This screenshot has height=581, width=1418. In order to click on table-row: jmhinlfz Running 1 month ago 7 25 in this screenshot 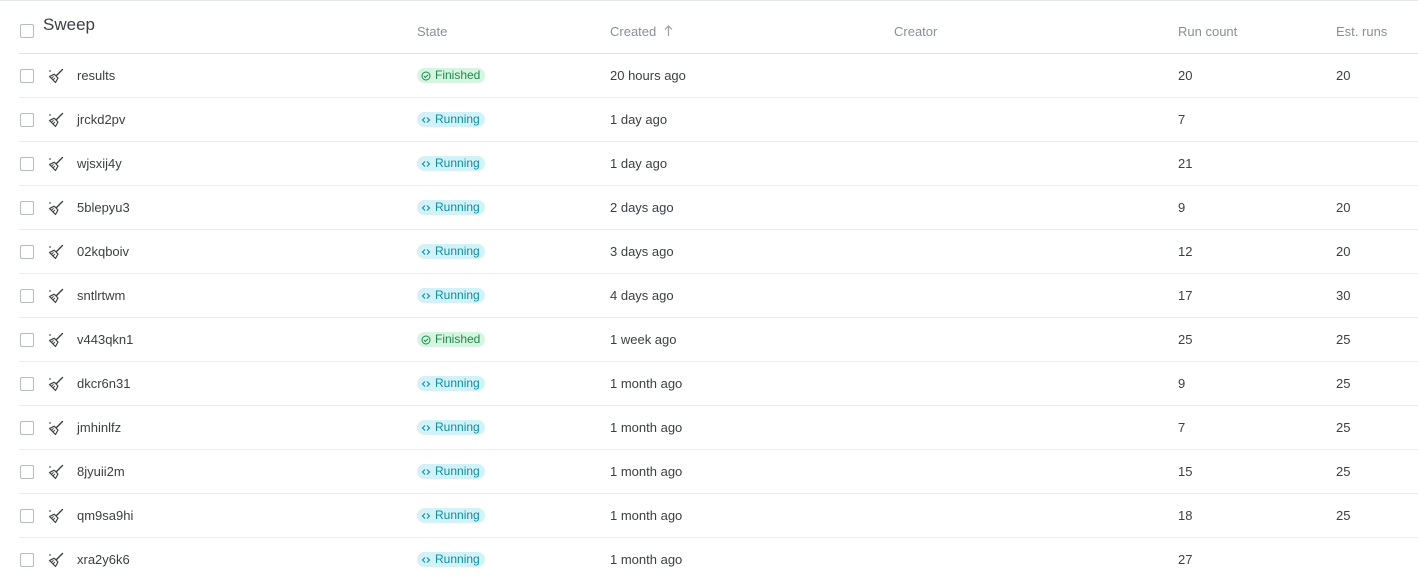, I will do `click(718, 428)`.